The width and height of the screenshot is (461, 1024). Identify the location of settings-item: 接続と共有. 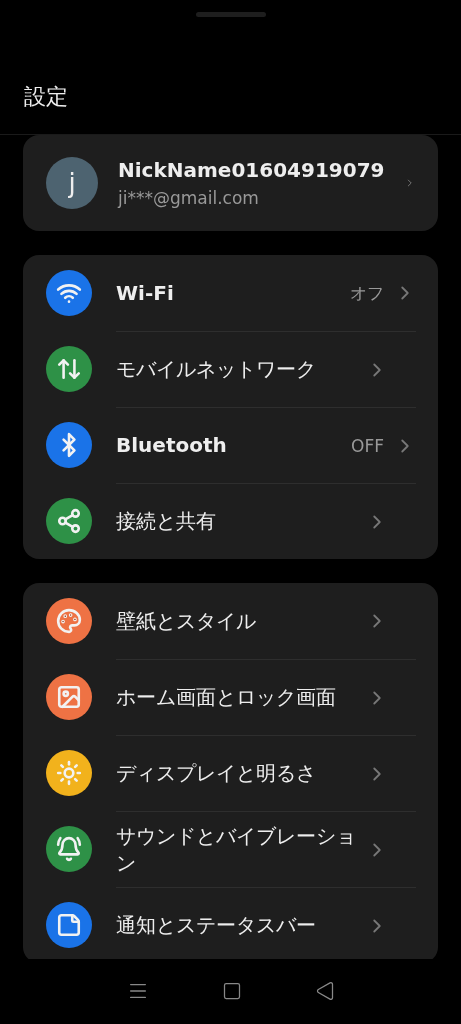
(230, 521).